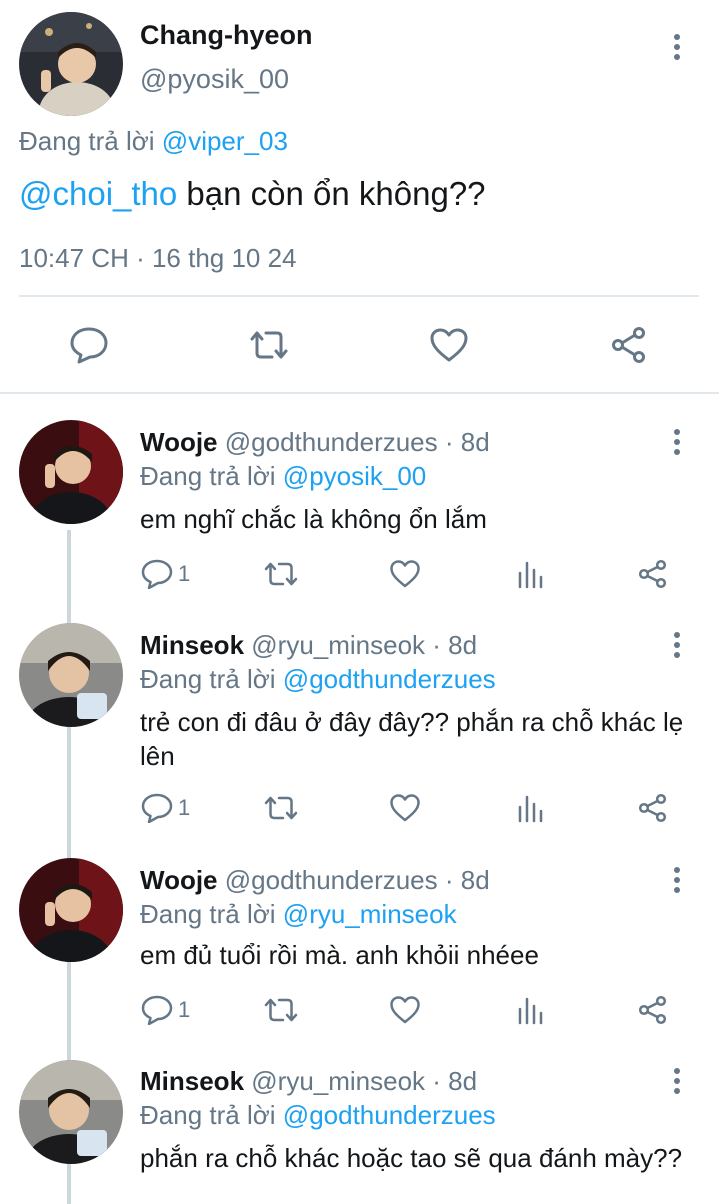 This screenshot has height=1204, width=719. What do you see at coordinates (331, 193) in the screenshot?
I see `tweet-body: bạn còn ổn không??` at bounding box center [331, 193].